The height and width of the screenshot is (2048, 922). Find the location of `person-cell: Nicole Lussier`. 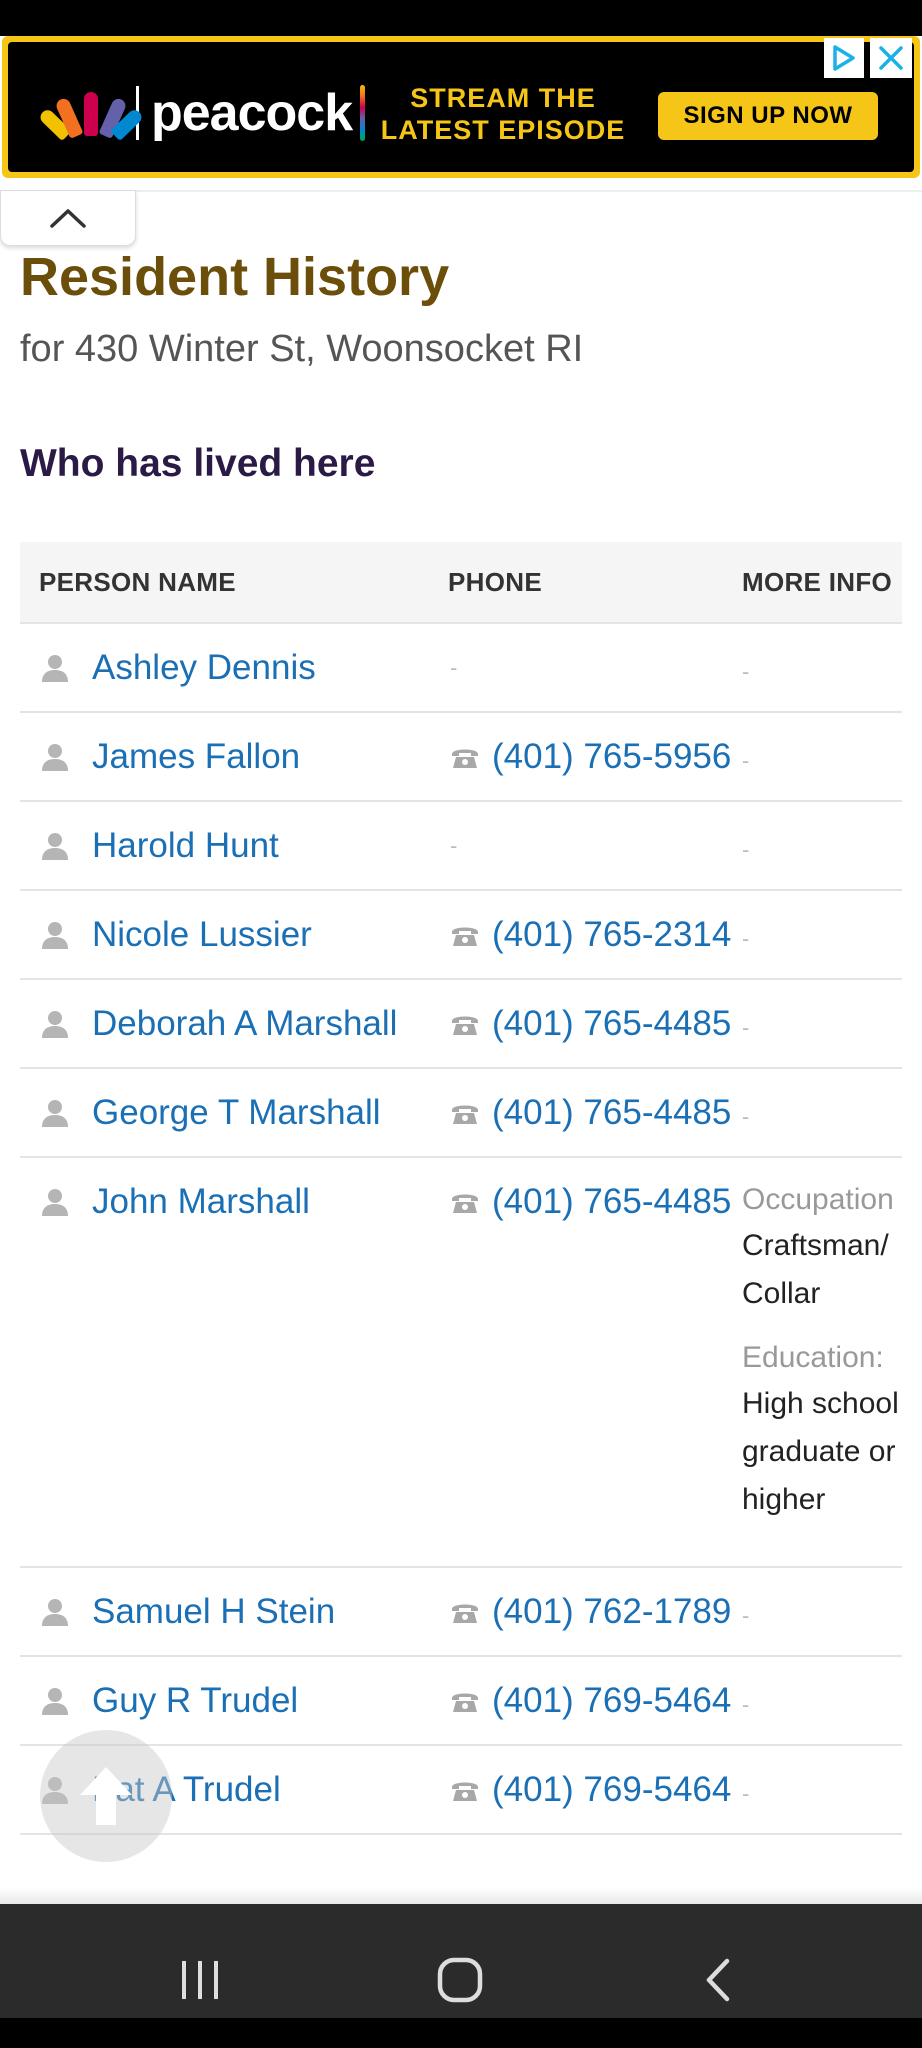

person-cell: Nicole Lussier is located at coordinates (176, 935).